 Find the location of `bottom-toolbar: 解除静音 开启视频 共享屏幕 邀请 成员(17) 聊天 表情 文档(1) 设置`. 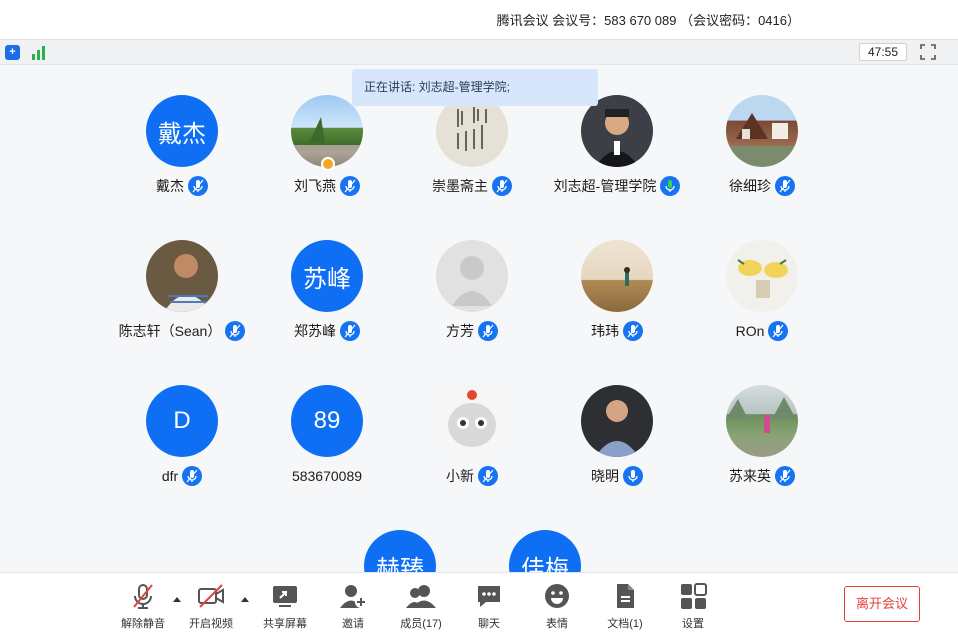

bottom-toolbar: 解除静音 开启视频 共享屏幕 邀请 成员(17) 聊天 表情 文档(1) 设置 is located at coordinates (479, 604).